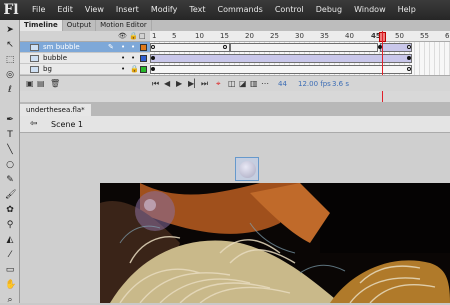 This screenshot has height=305, width=450. What do you see at coordinates (382, 66) in the screenshot?
I see `playhead-line` at bounding box center [382, 66].